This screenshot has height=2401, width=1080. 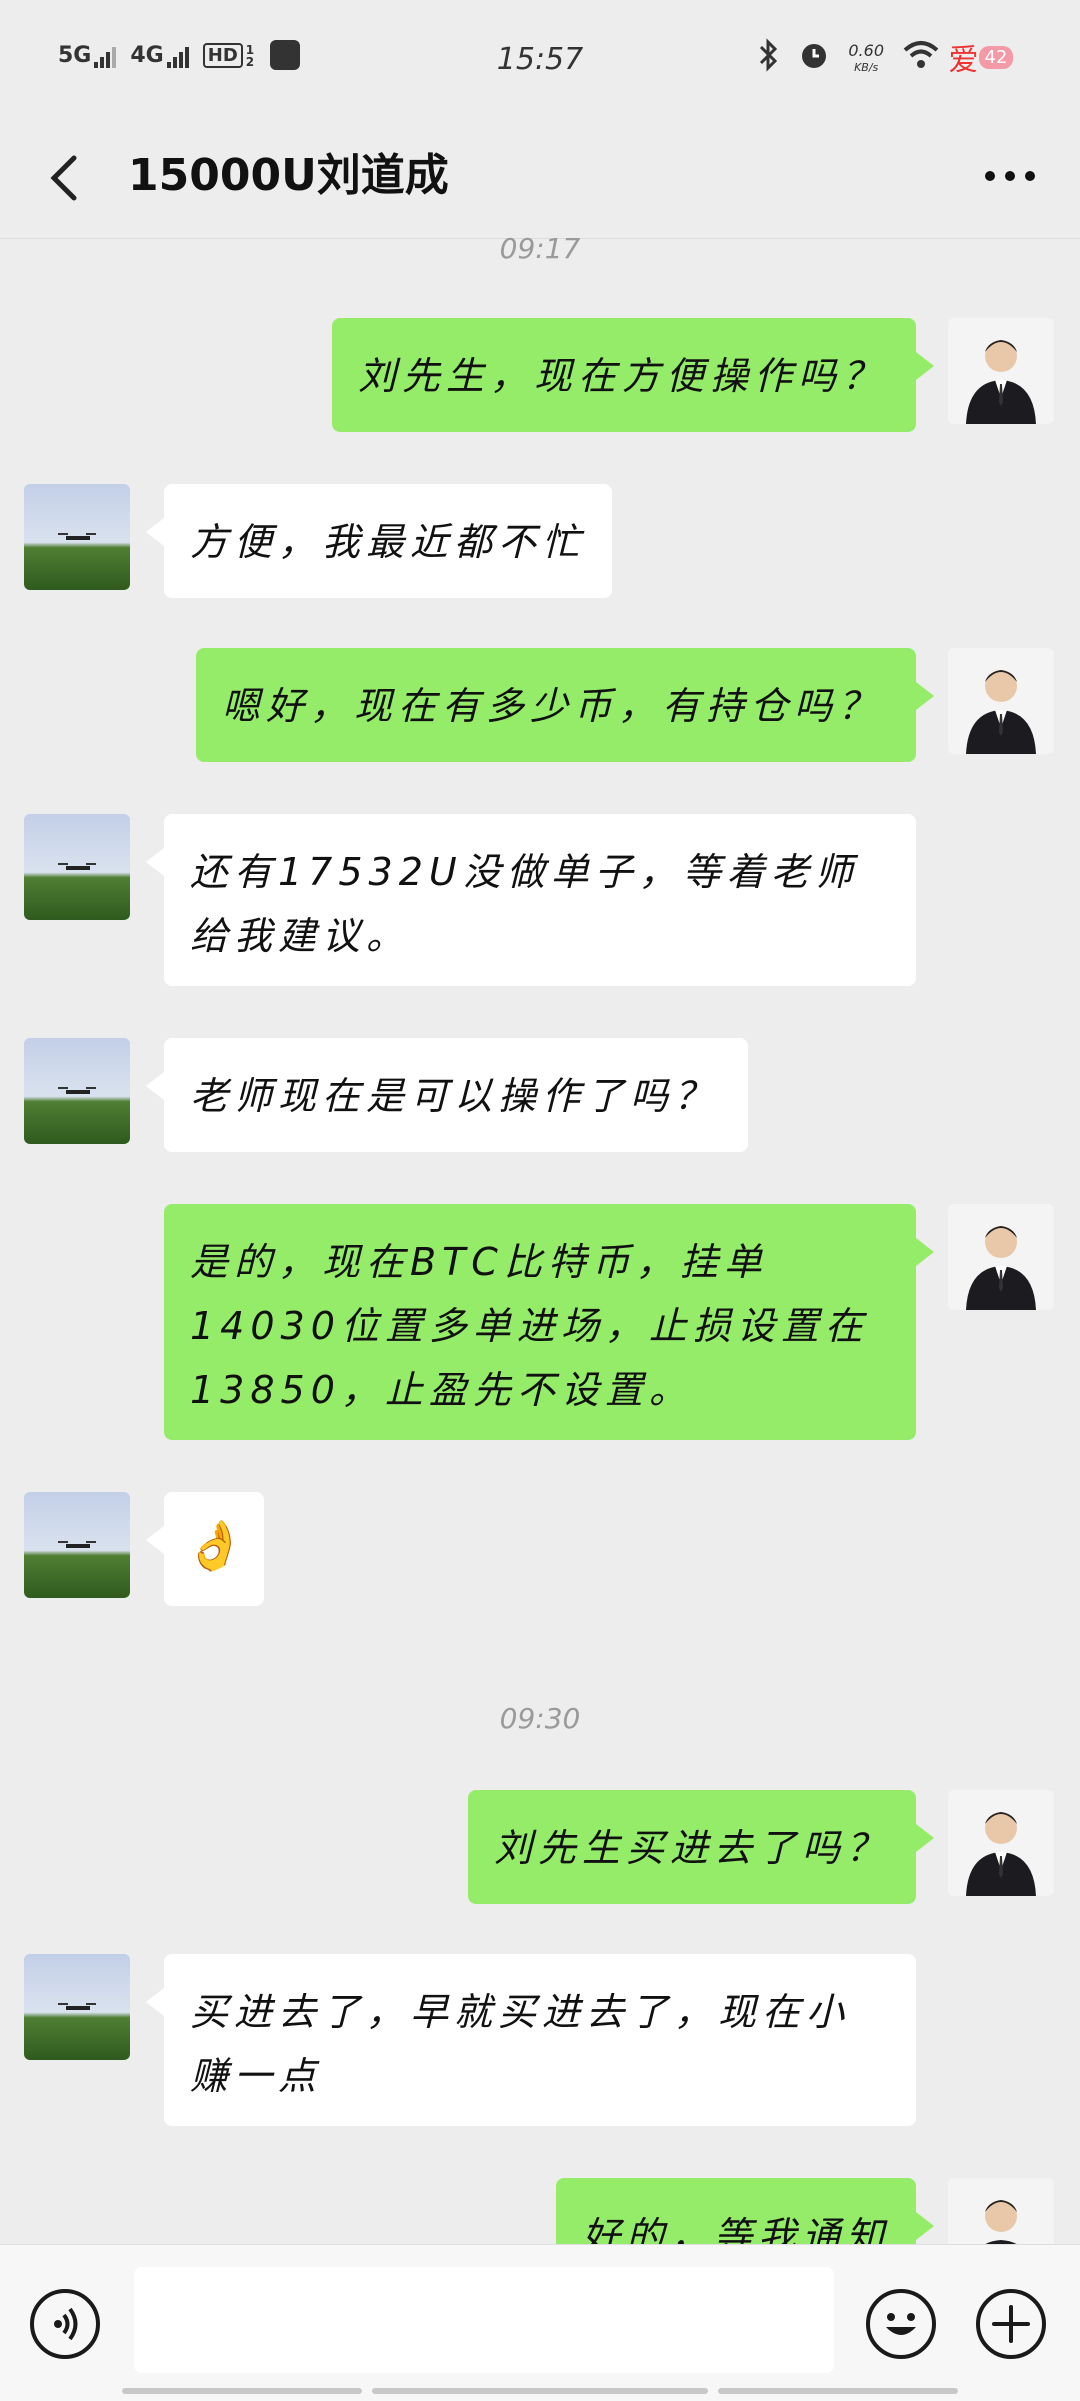 What do you see at coordinates (540, 1718) in the screenshot?
I see `timestamp: 09:30` at bounding box center [540, 1718].